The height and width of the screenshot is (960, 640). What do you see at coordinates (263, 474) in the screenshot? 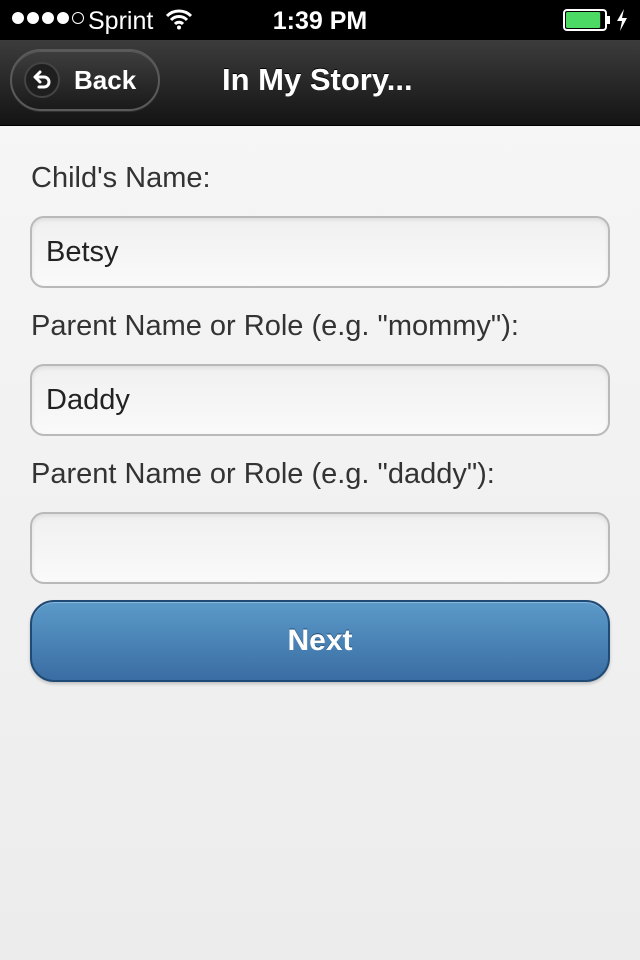
I see `parent-two-label: Parent Name or Role (e.g. "daddy"):` at bounding box center [263, 474].